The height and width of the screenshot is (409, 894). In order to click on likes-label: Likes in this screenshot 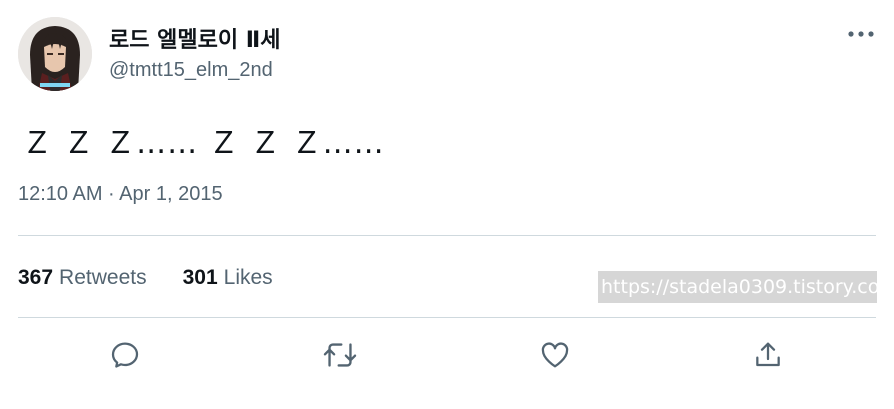, I will do `click(248, 277)`.